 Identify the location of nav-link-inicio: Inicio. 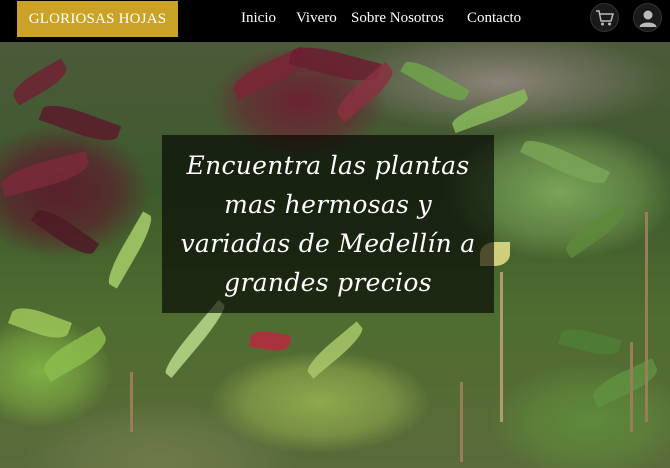
(258, 18).